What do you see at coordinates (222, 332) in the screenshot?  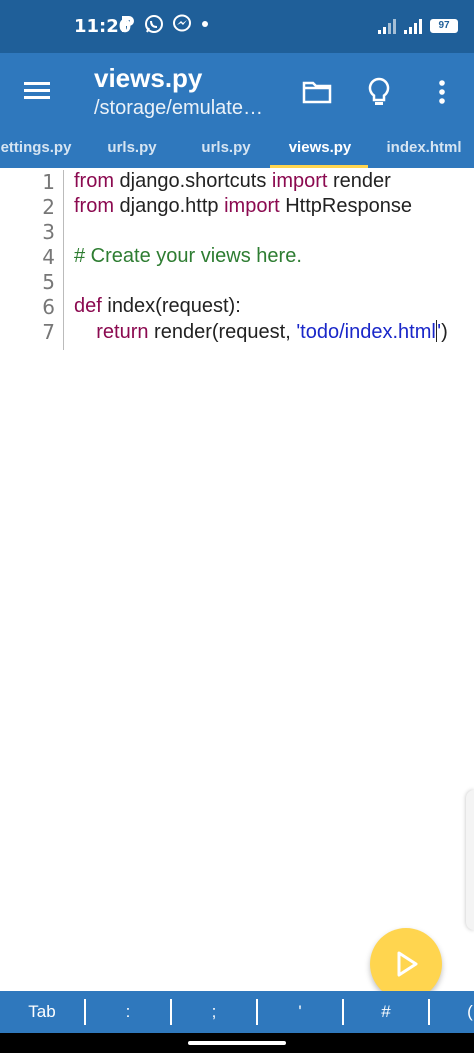 I see `code-text: render(request,` at bounding box center [222, 332].